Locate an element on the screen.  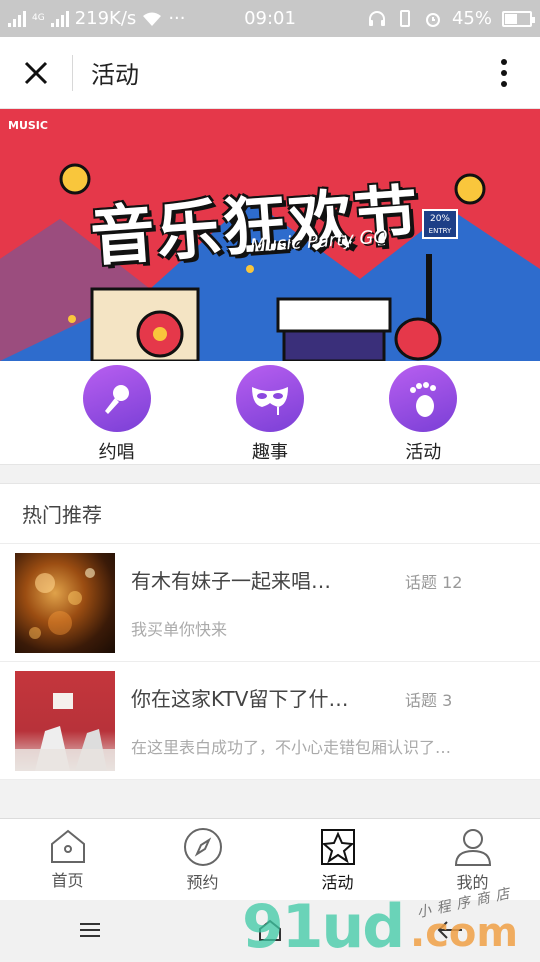
close-button is located at coordinates (36, 73).